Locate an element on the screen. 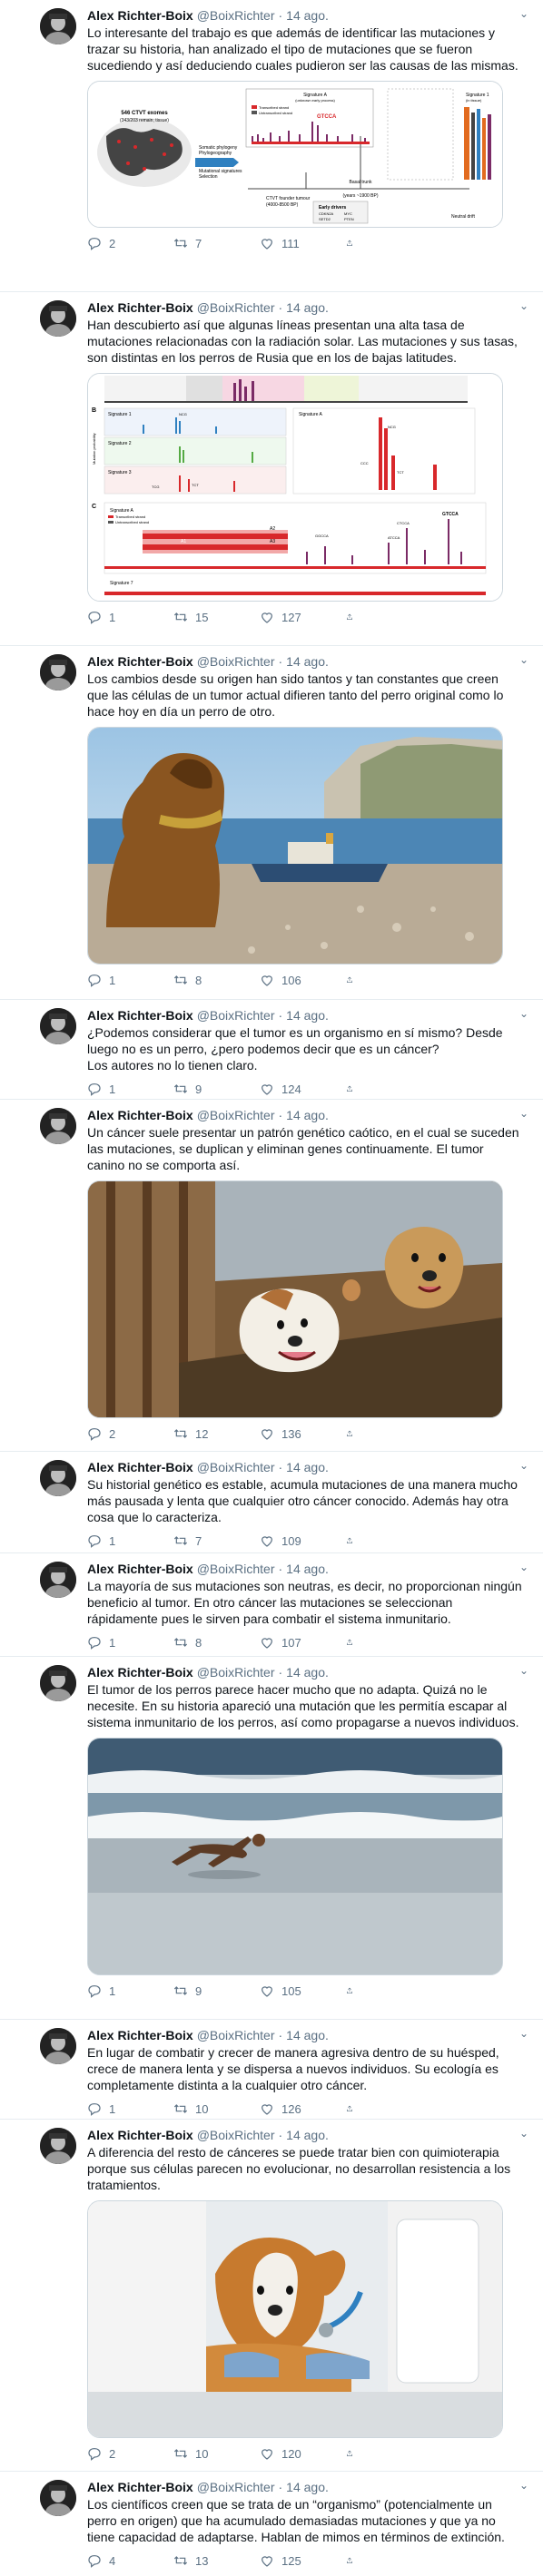 This screenshot has height=2576, width=543. like-button: 111 is located at coordinates (303, 243).